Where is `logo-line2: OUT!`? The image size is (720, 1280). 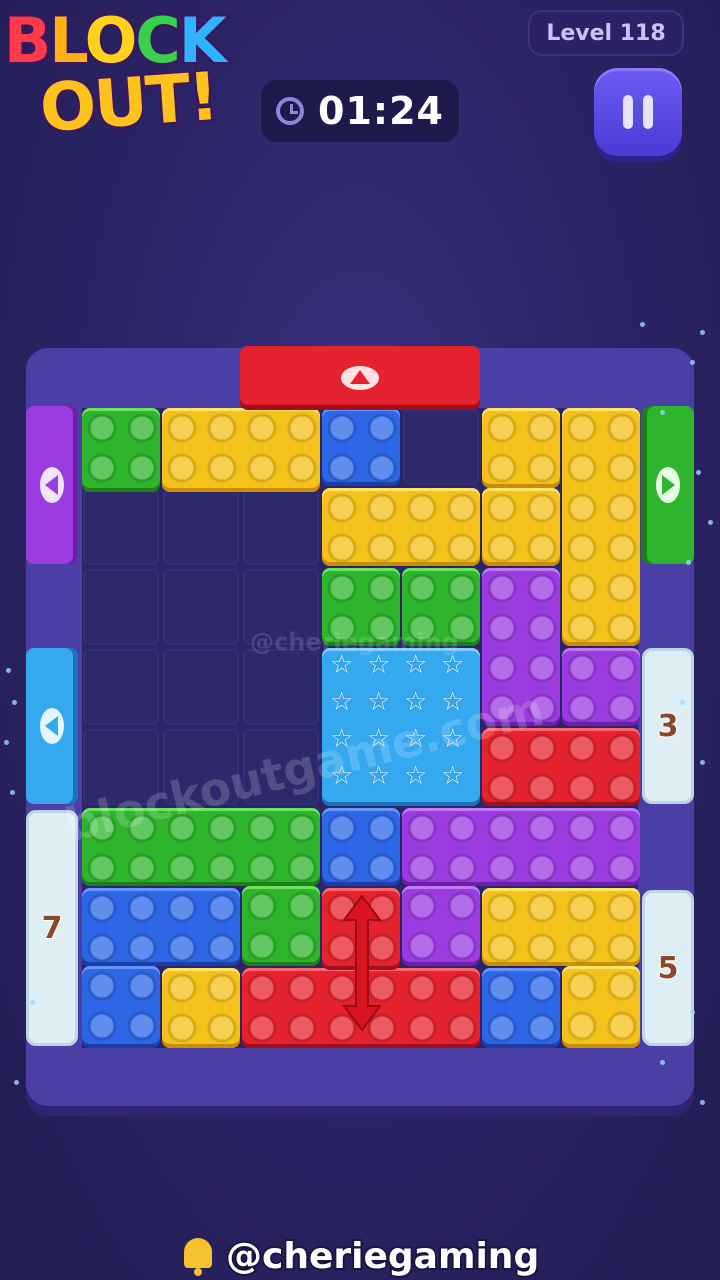 logo-line2: OUT! is located at coordinates (128, 102).